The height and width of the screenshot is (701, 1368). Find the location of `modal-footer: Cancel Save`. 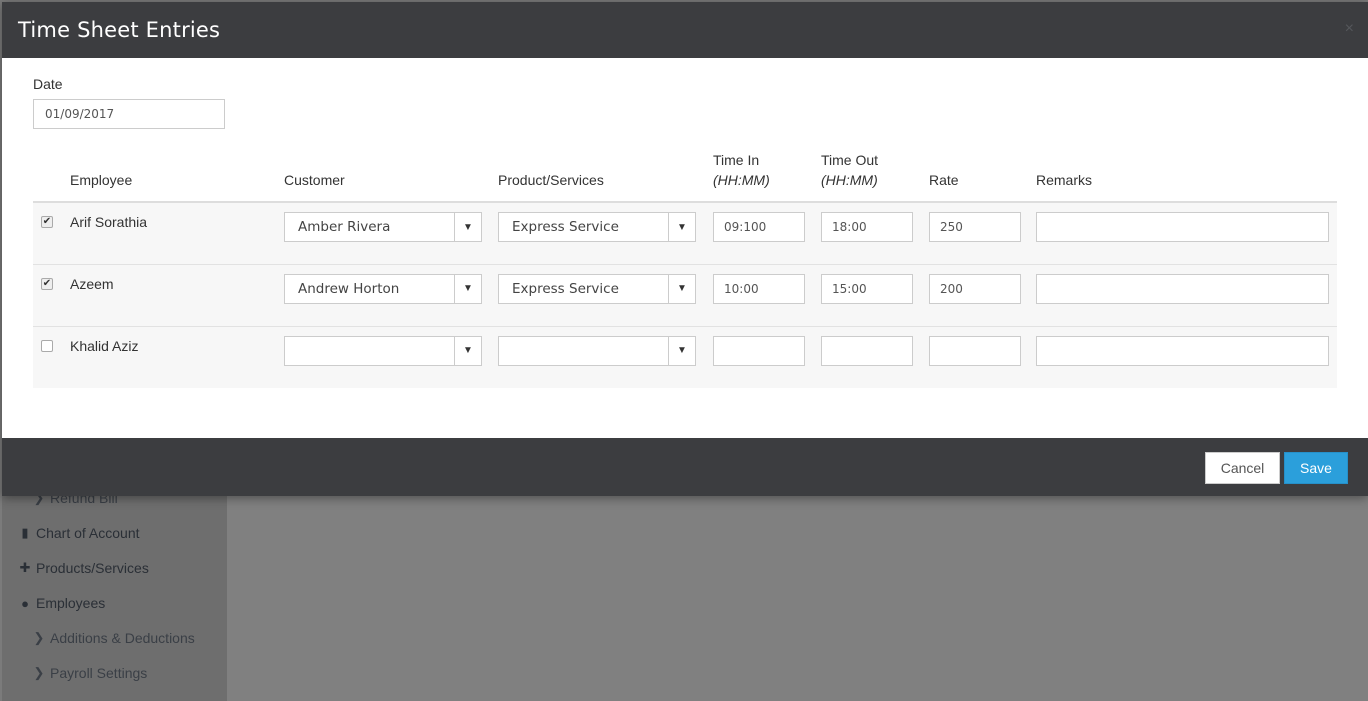

modal-footer: Cancel Save is located at coordinates (685, 467).